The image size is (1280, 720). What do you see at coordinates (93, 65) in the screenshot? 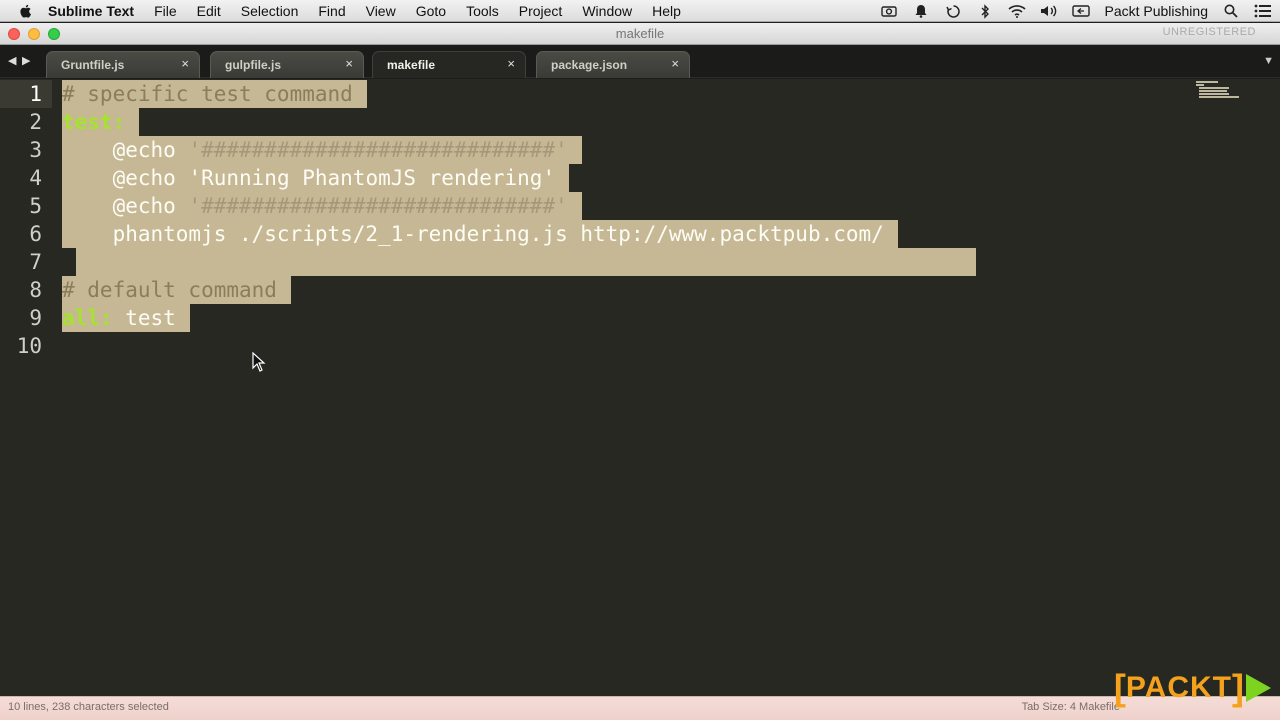
I see `tab-label: Gruntfile.js` at bounding box center [93, 65].